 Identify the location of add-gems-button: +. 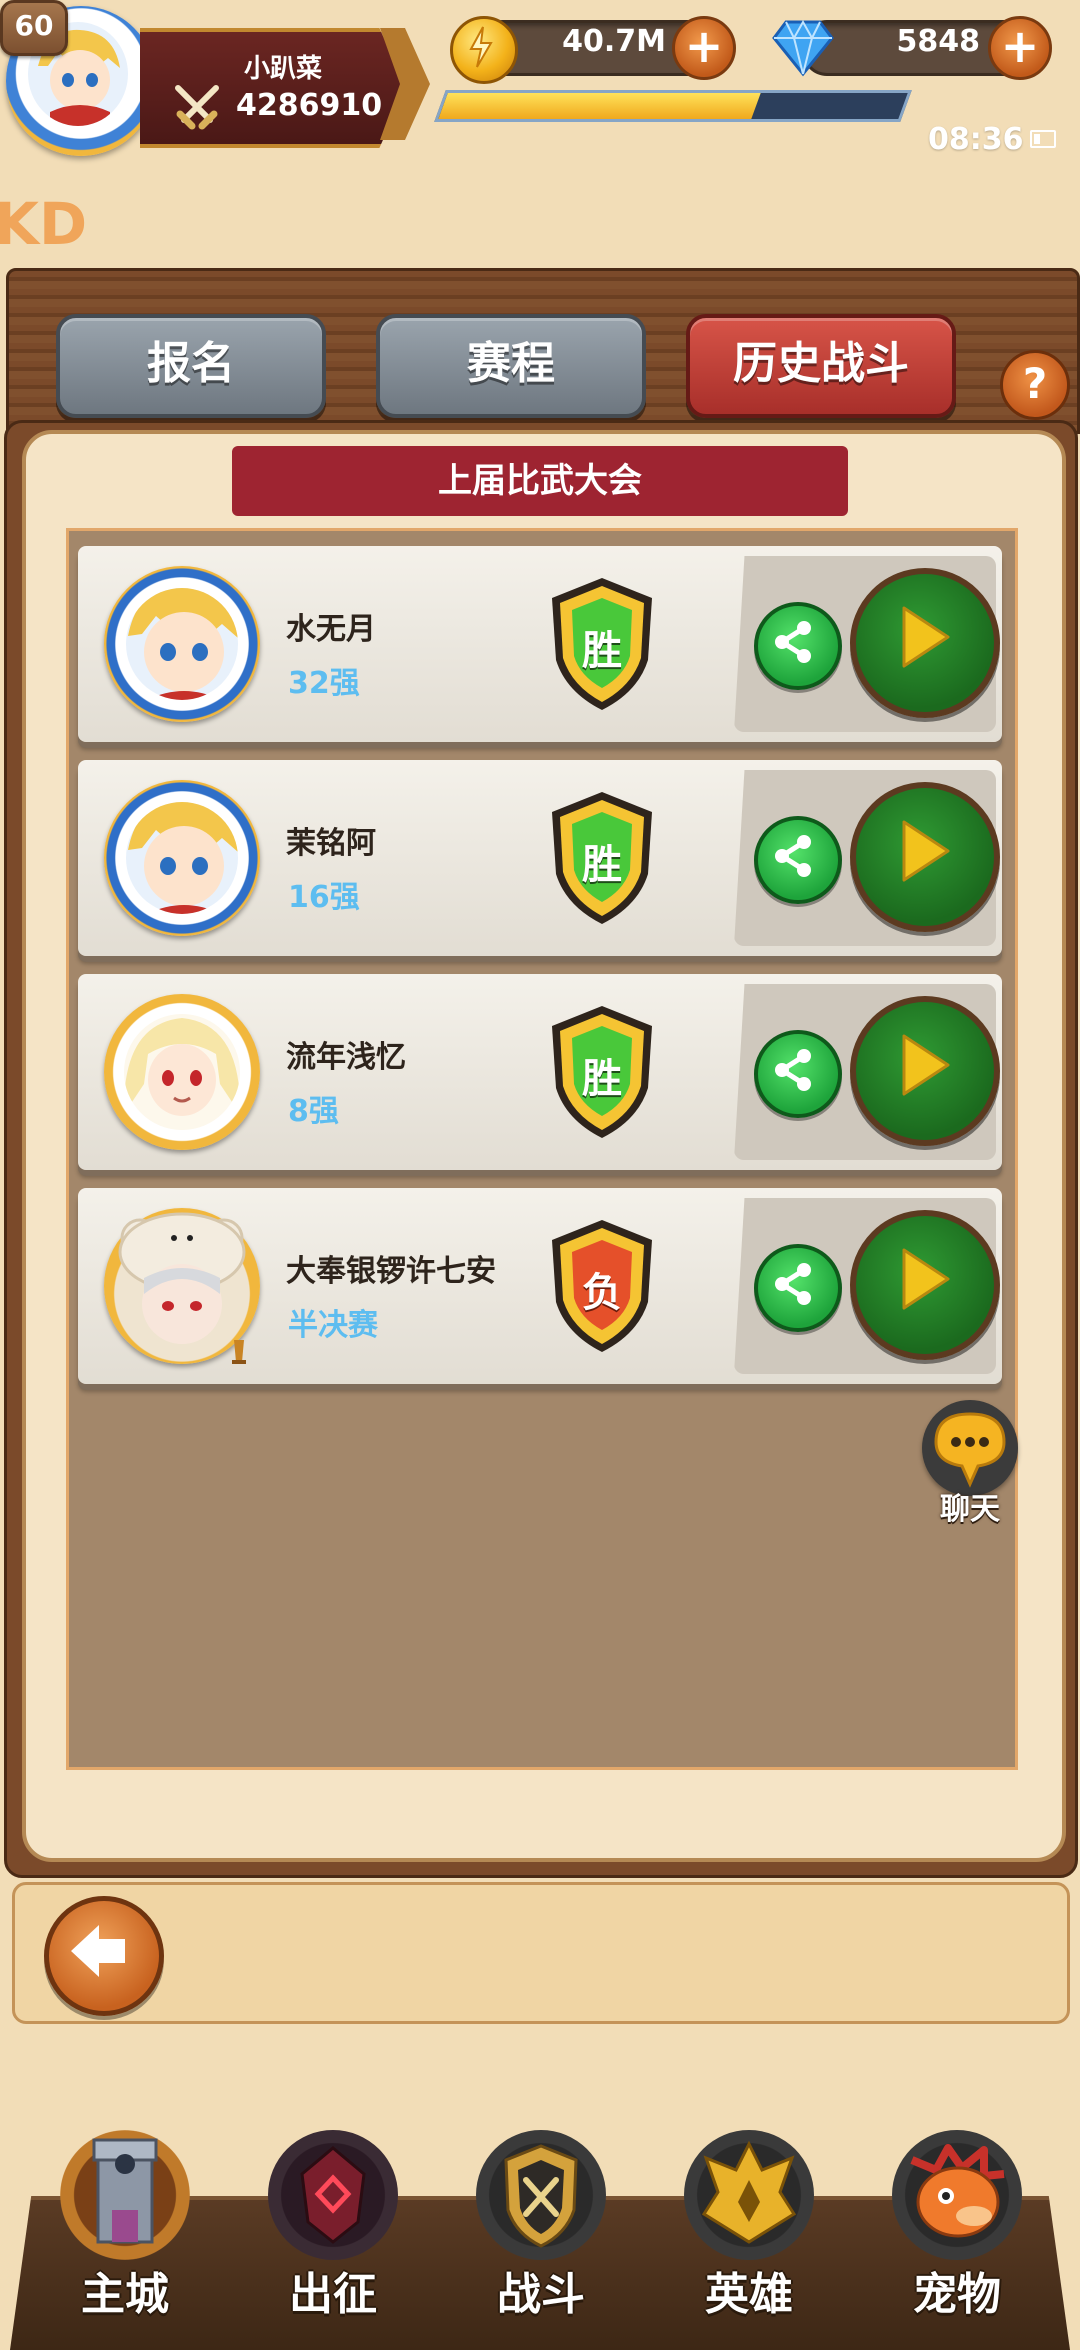
(1020, 48).